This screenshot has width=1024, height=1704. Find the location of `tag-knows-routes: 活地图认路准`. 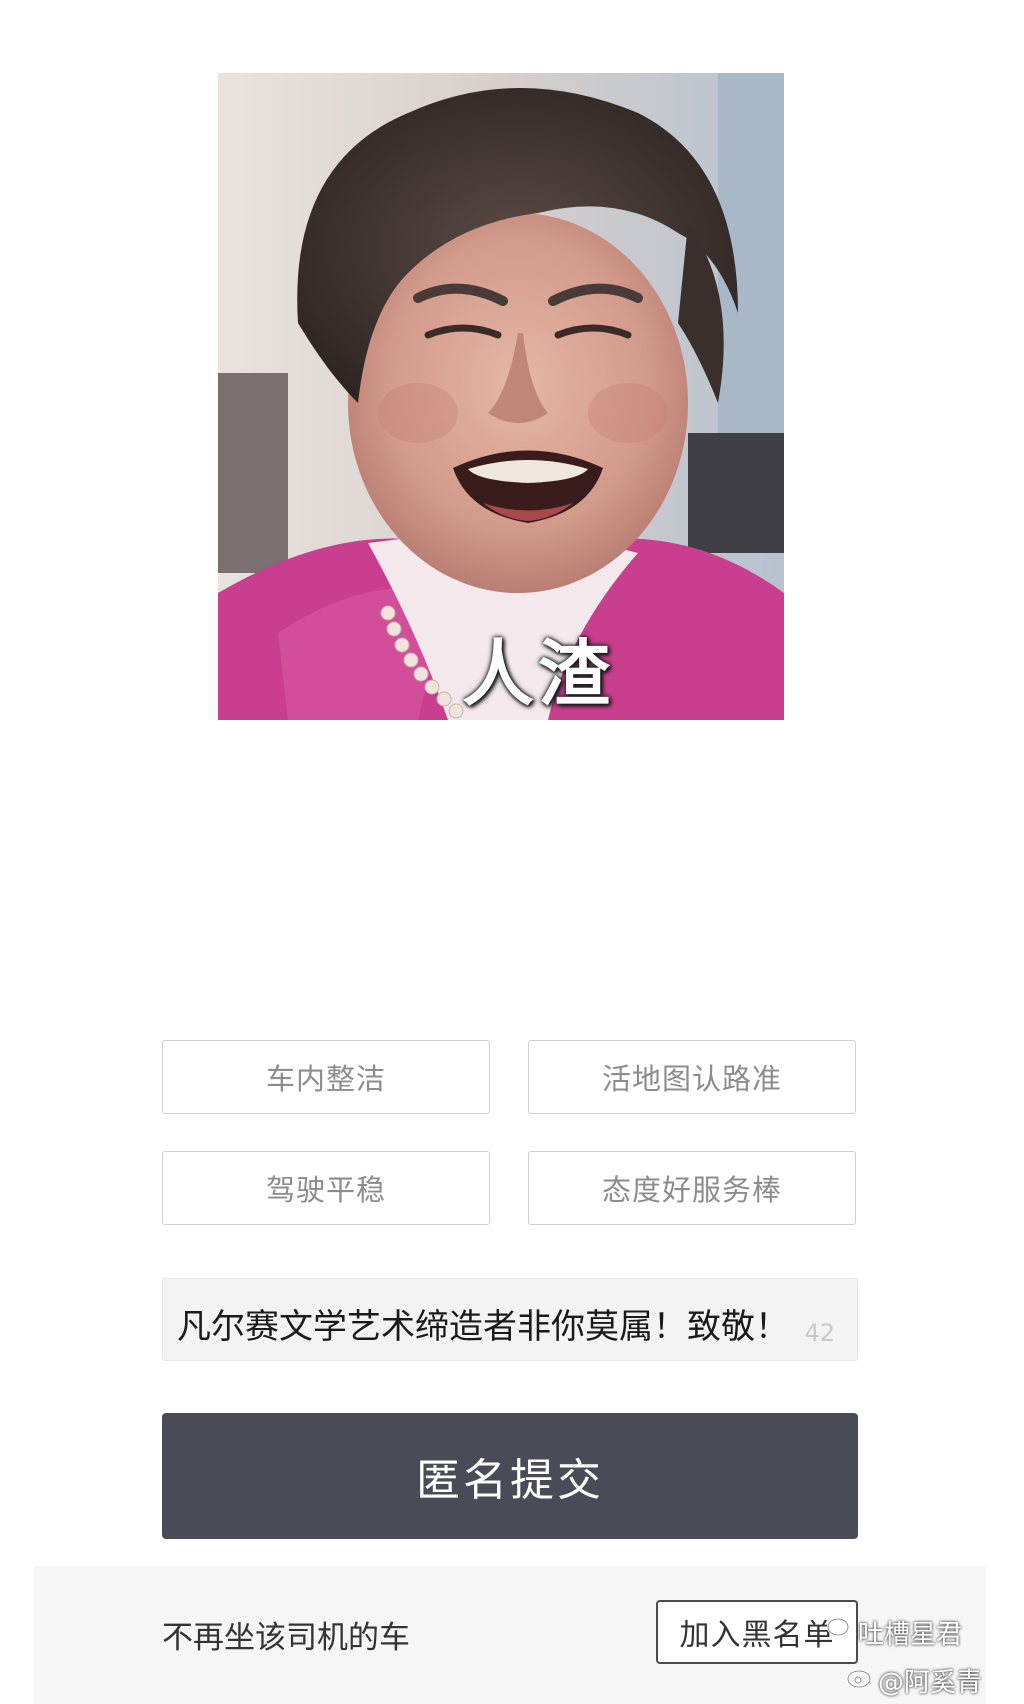

tag-knows-routes: 活地图认路准 is located at coordinates (692, 1077).